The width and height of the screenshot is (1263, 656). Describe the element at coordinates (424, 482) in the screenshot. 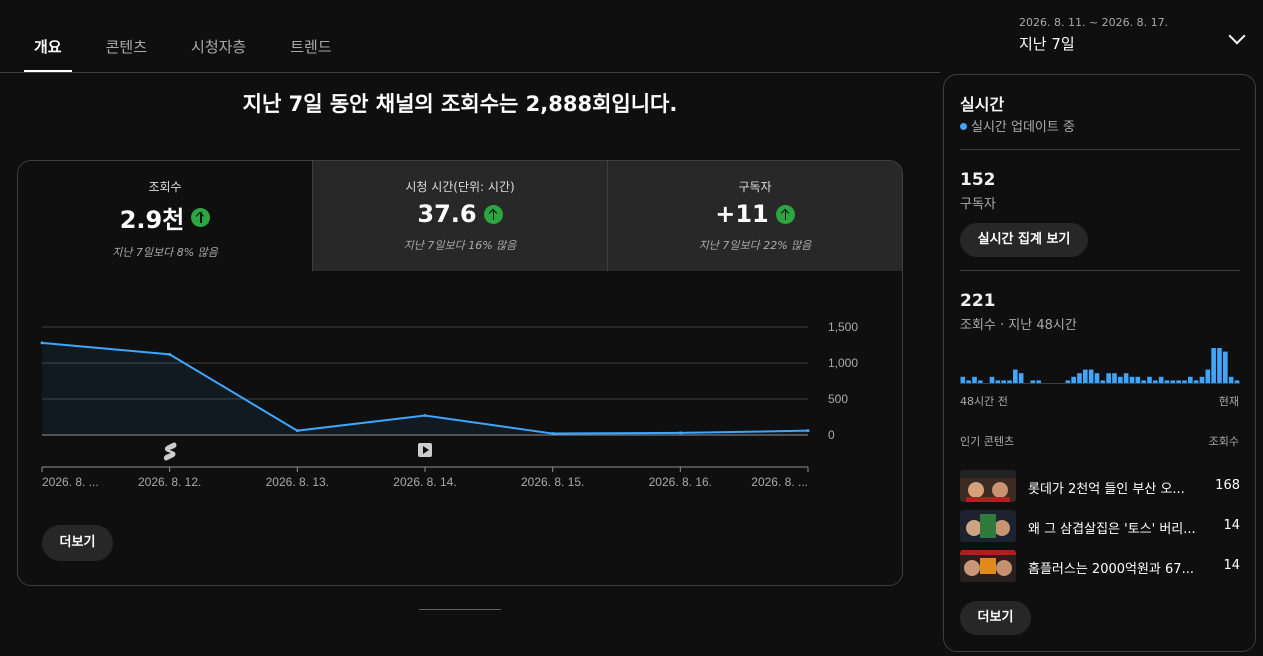

I see `x-tick-label: 2026. 8. 14.` at that location.